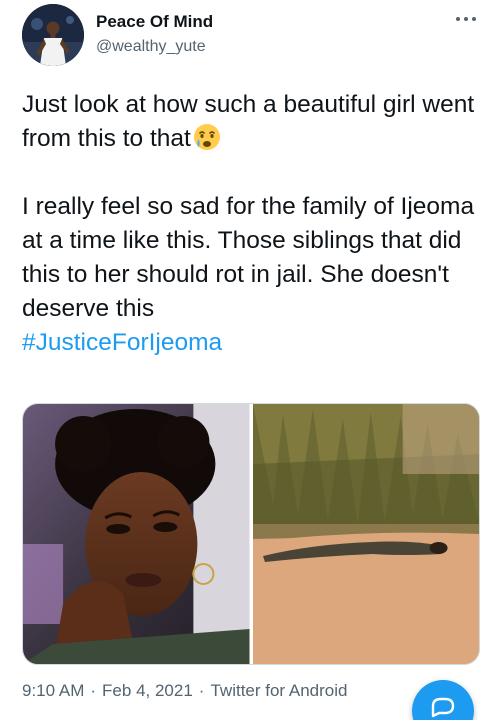 The height and width of the screenshot is (720, 497). Describe the element at coordinates (207, 137) in the screenshot. I see `crying-face-icon` at that location.